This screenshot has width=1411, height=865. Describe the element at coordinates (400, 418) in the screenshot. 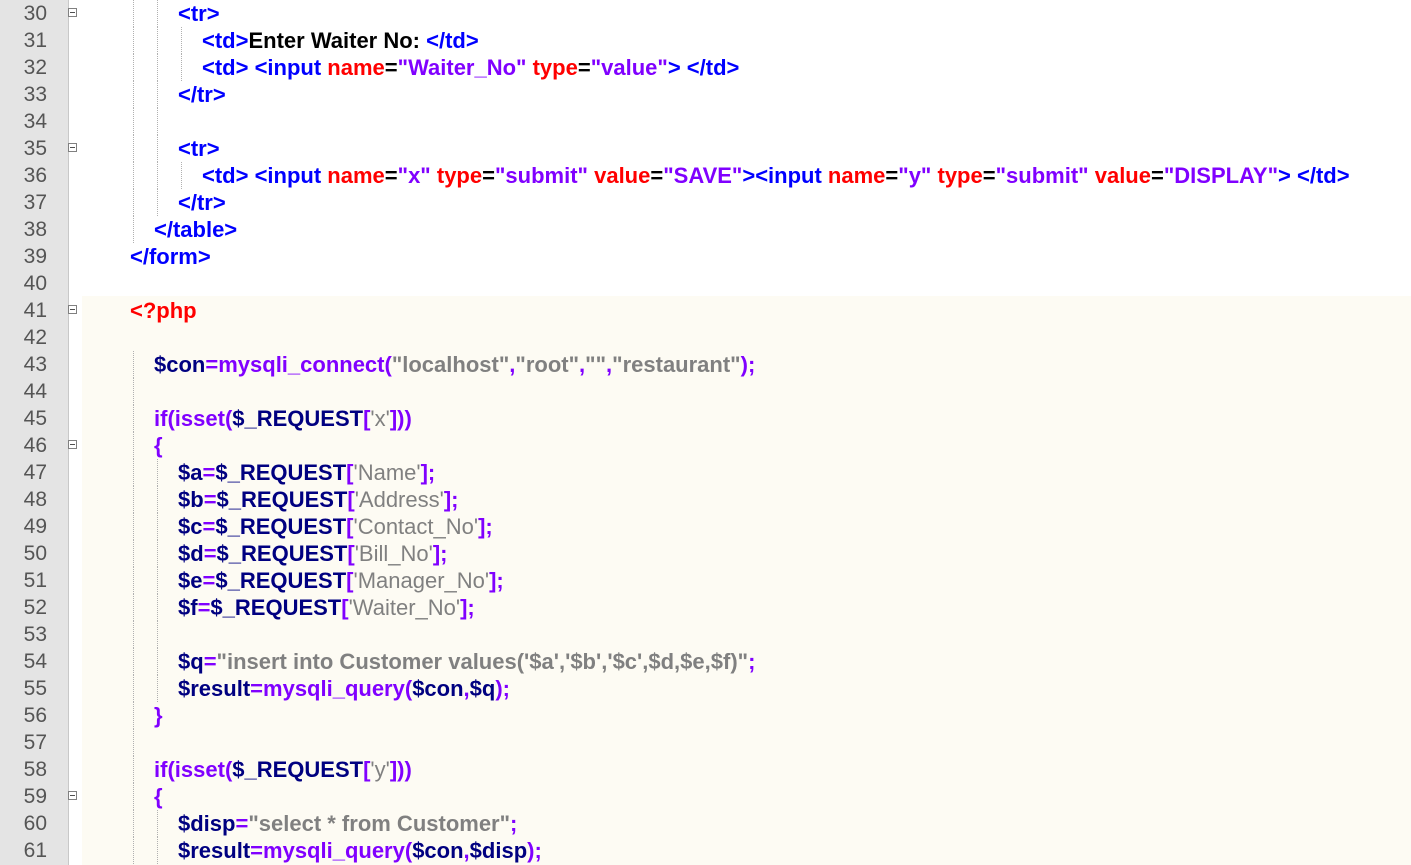

I see `token-op: ]))` at that location.